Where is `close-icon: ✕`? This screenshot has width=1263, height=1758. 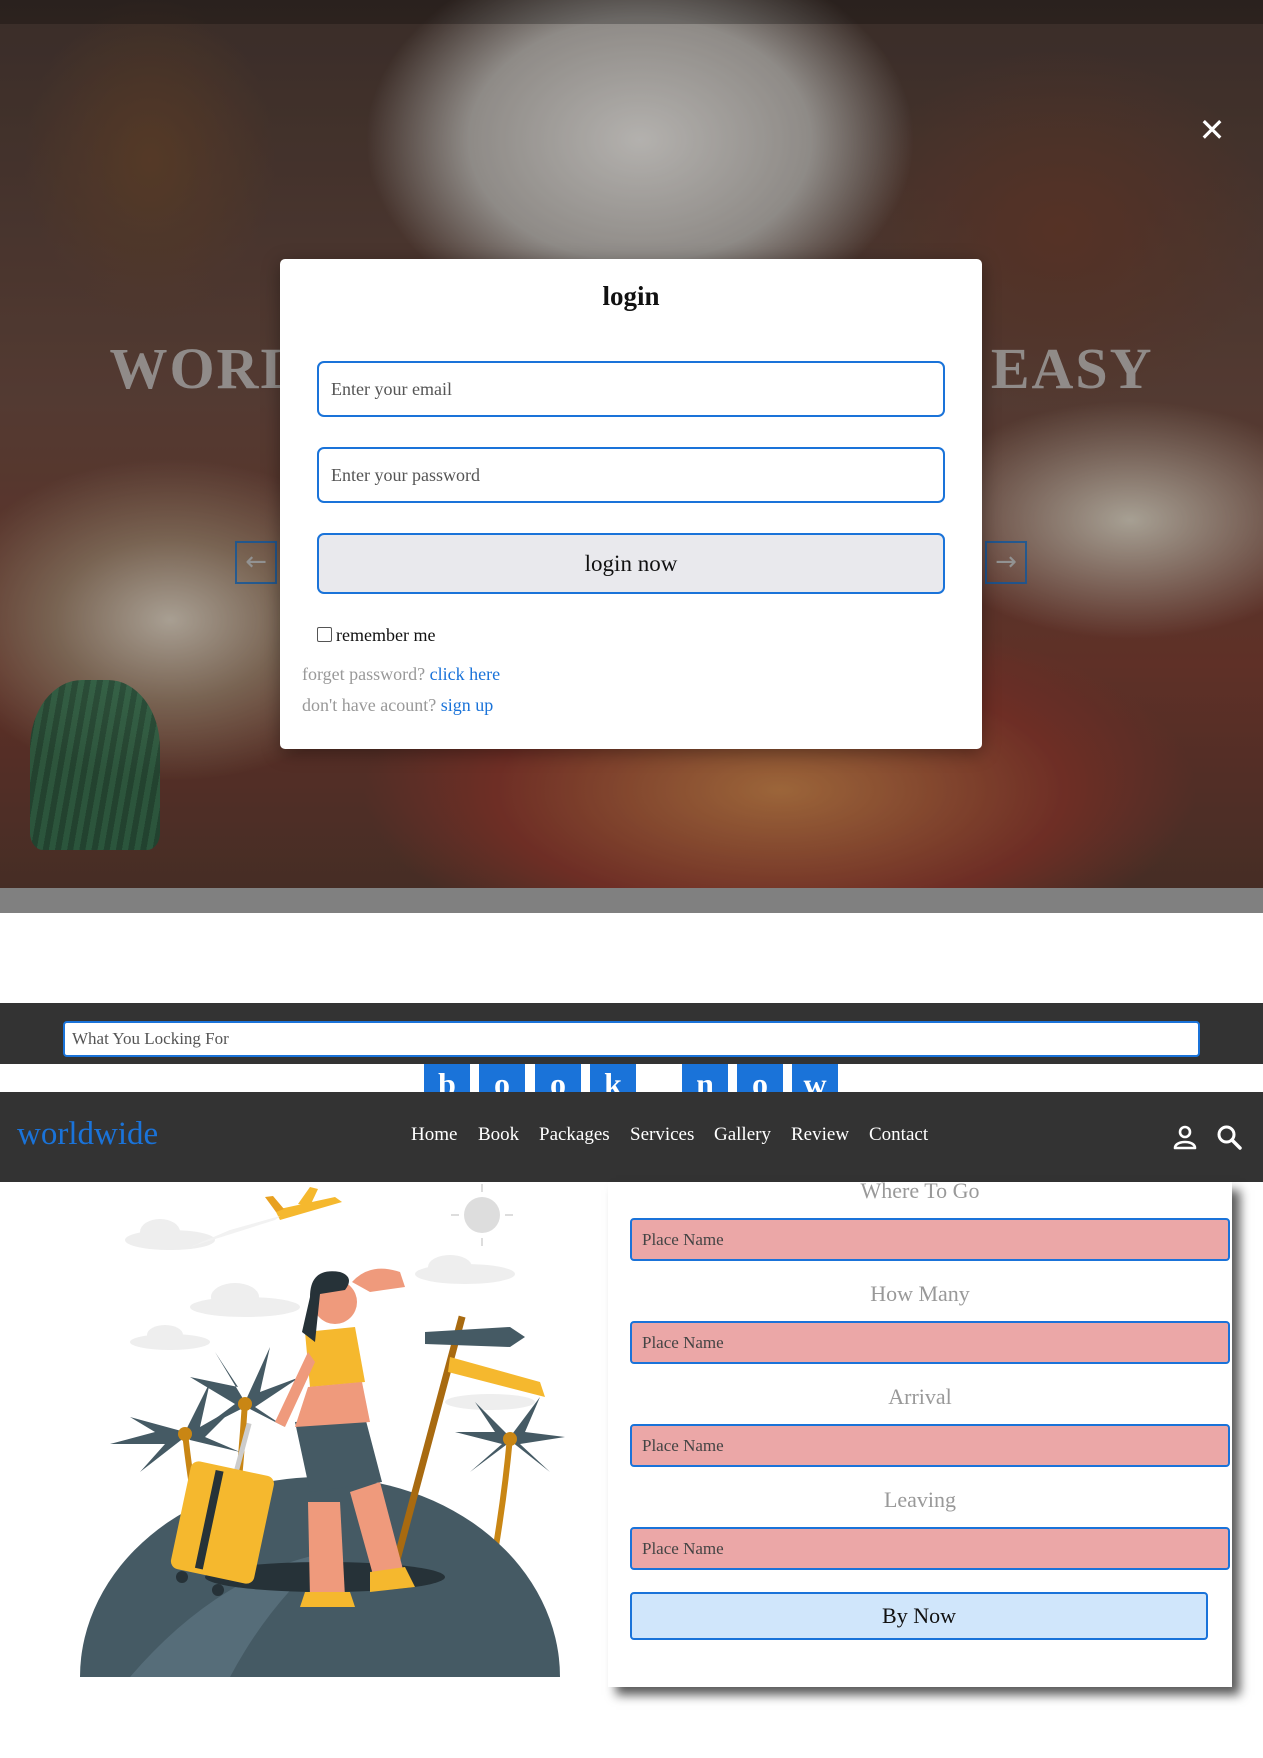 close-icon: ✕ is located at coordinates (1212, 130).